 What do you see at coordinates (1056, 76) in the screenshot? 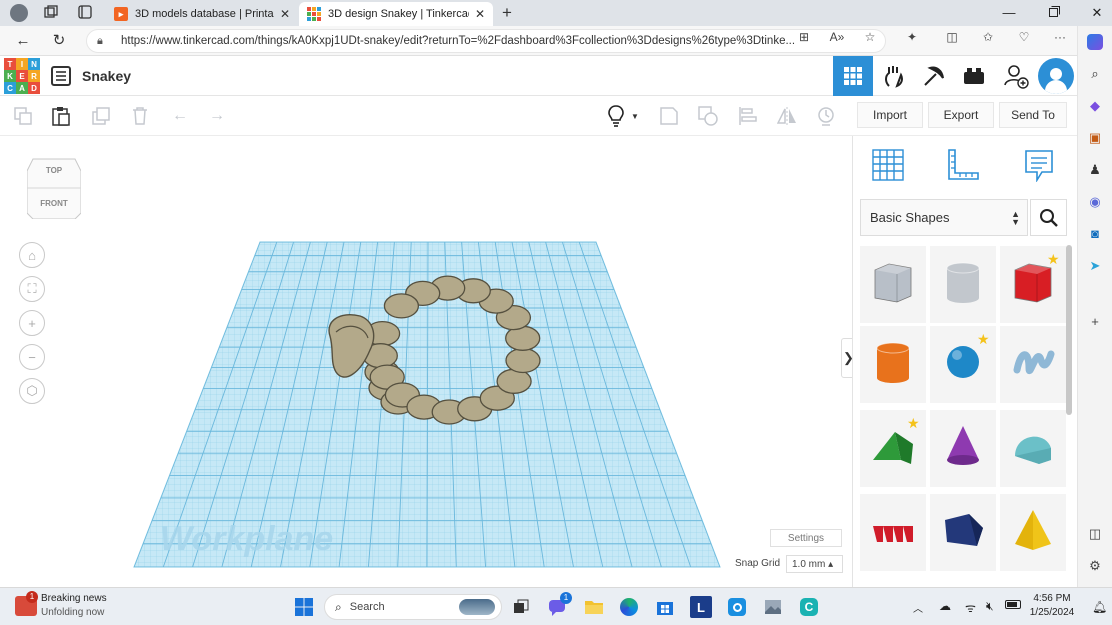
I see `avatar` at bounding box center [1056, 76].